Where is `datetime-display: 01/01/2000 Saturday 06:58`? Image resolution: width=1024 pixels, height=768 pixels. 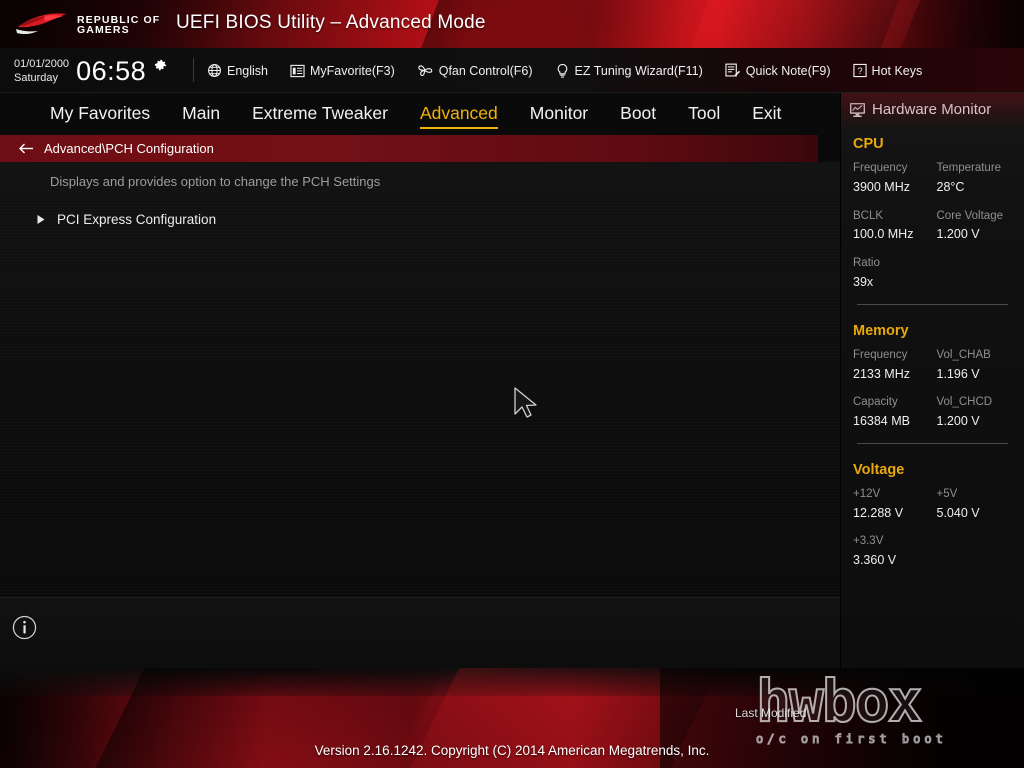 datetime-display: 01/01/2000 Saturday 06:58 is located at coordinates (91, 71).